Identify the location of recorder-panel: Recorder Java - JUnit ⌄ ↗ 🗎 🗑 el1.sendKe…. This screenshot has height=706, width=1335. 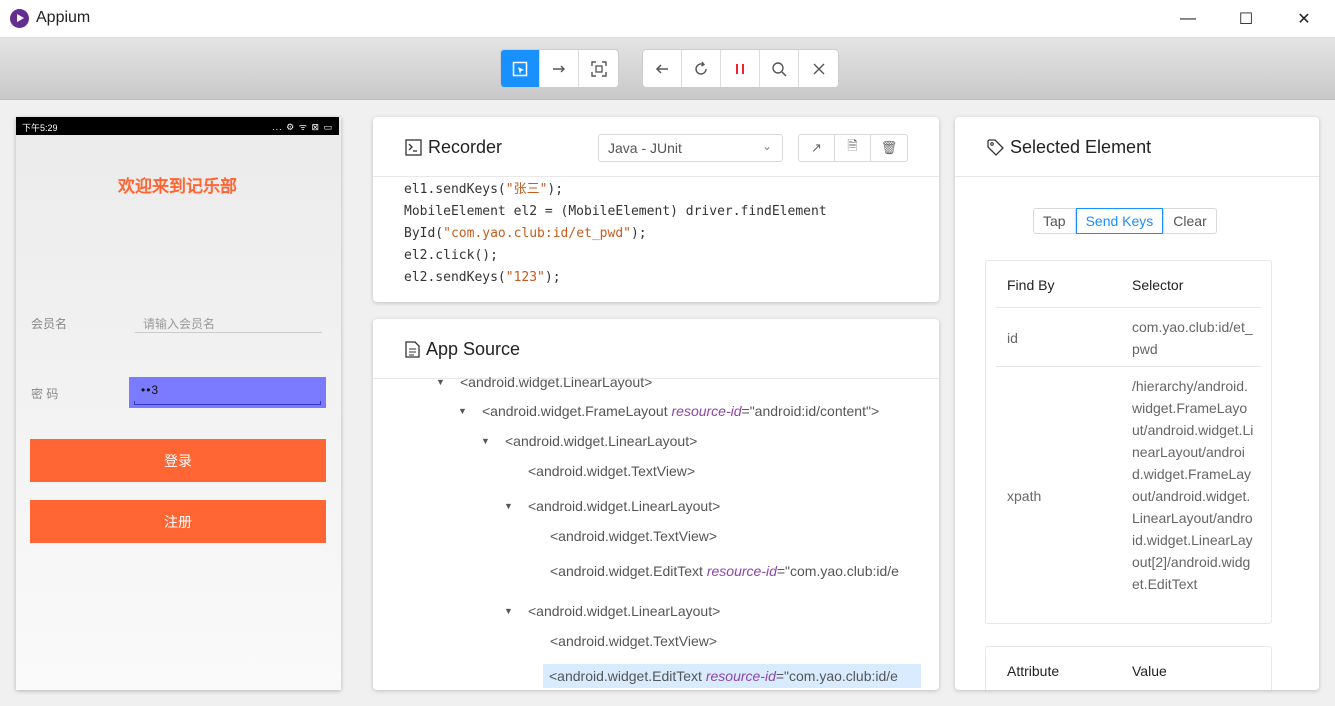
(656, 209).